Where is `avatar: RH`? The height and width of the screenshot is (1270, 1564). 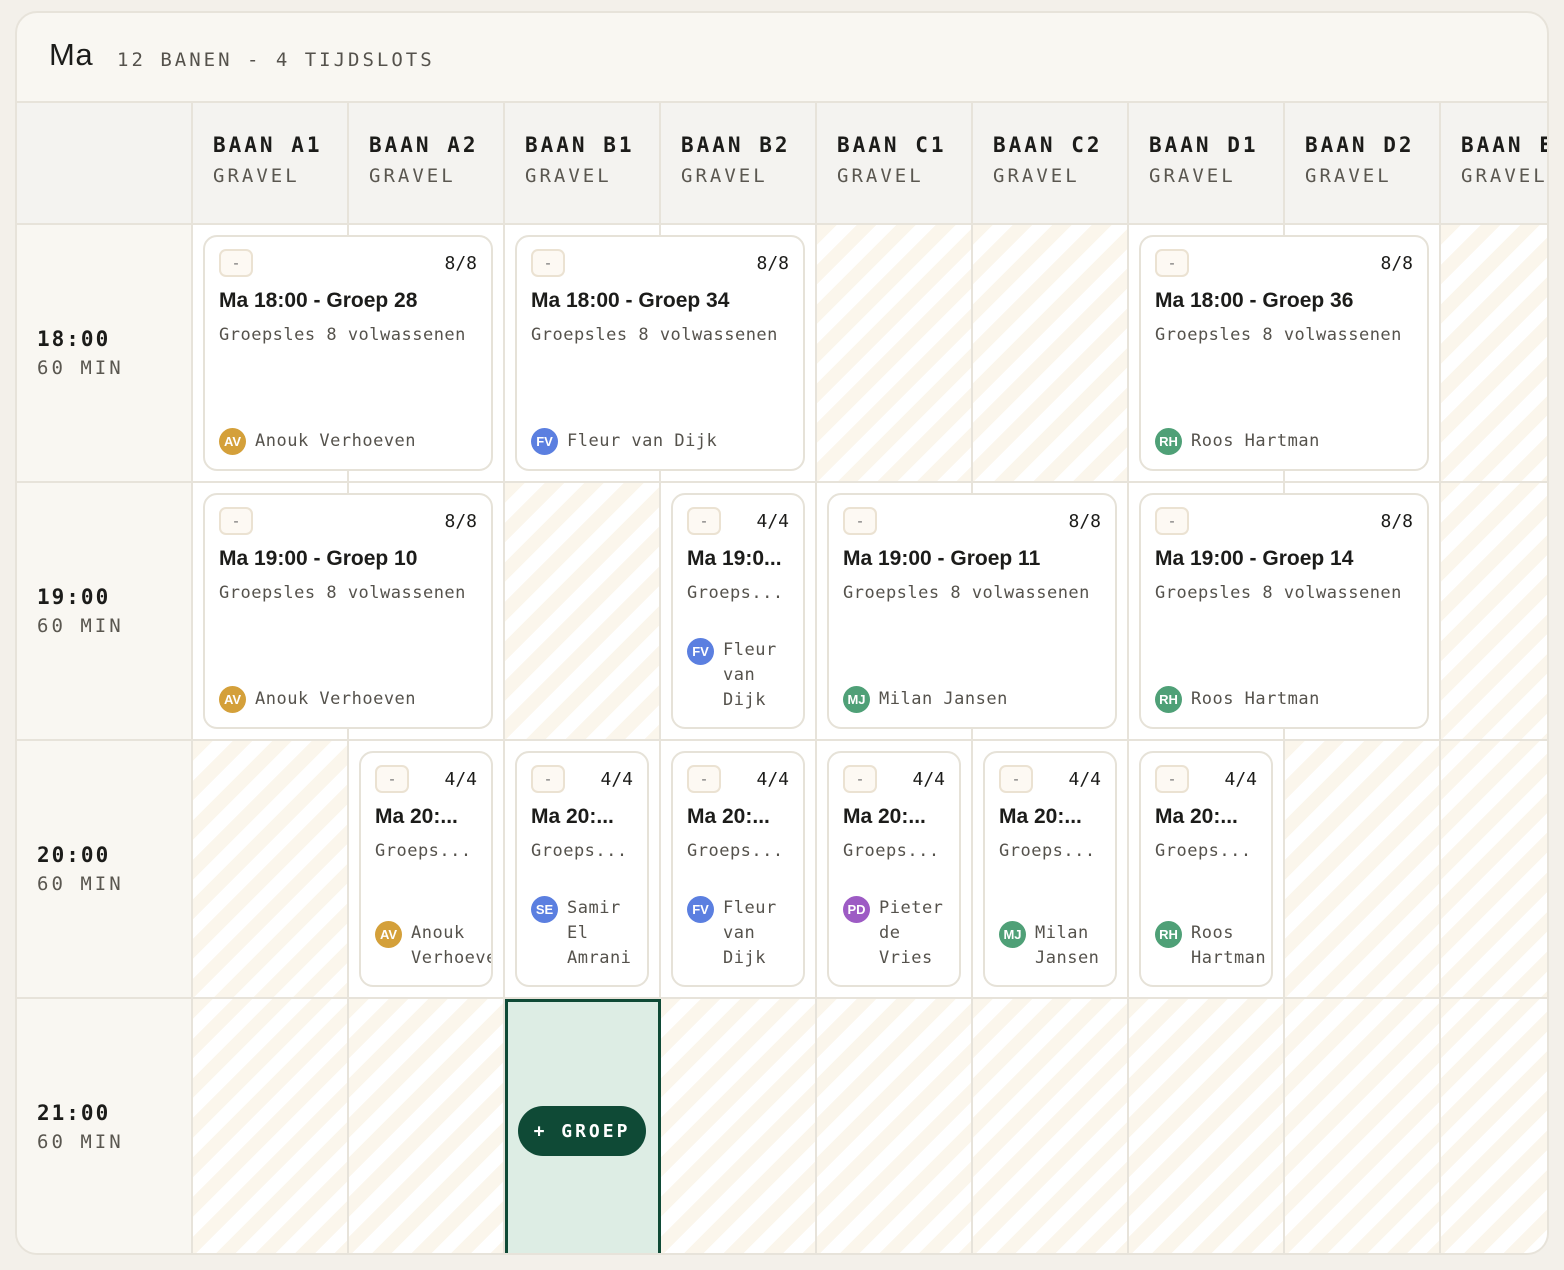
avatar: RH is located at coordinates (1168, 699).